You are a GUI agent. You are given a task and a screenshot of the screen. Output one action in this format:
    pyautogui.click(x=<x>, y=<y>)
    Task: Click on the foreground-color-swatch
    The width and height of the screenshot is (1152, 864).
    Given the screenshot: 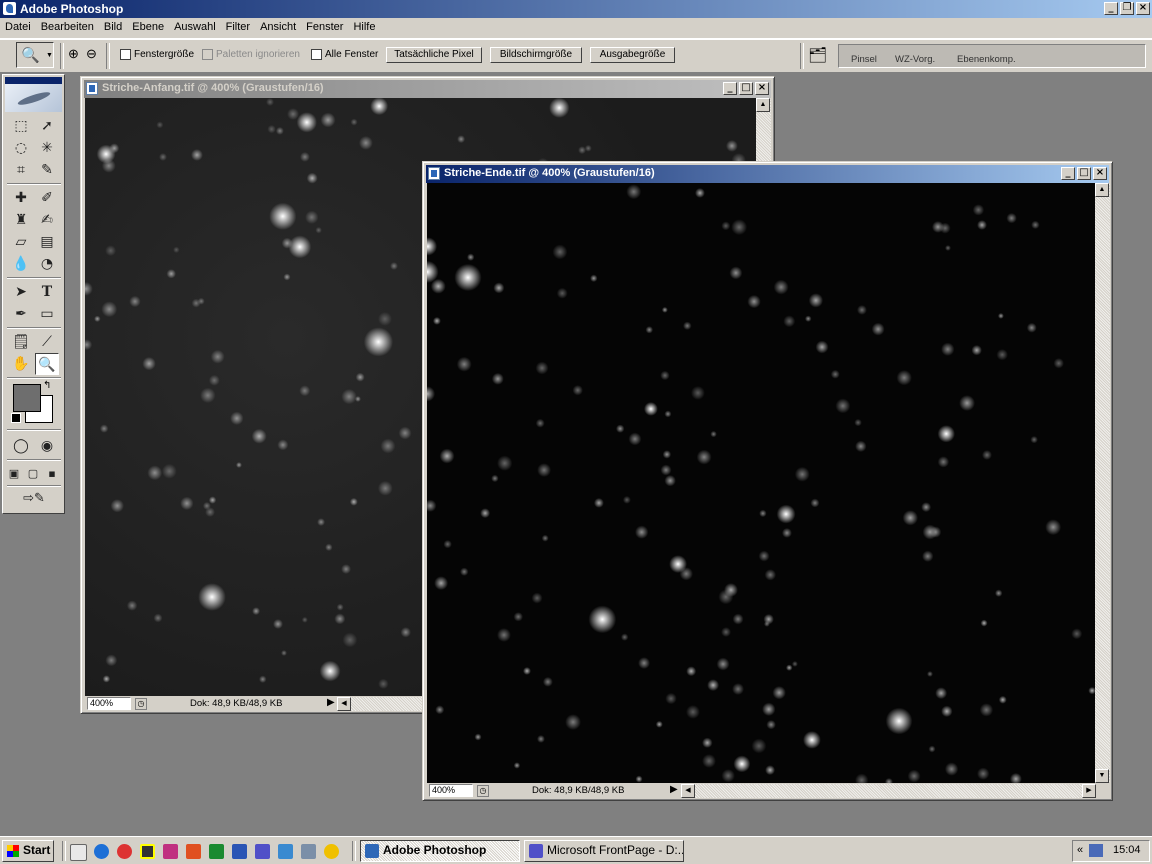 What is the action you would take?
    pyautogui.click(x=27, y=398)
    